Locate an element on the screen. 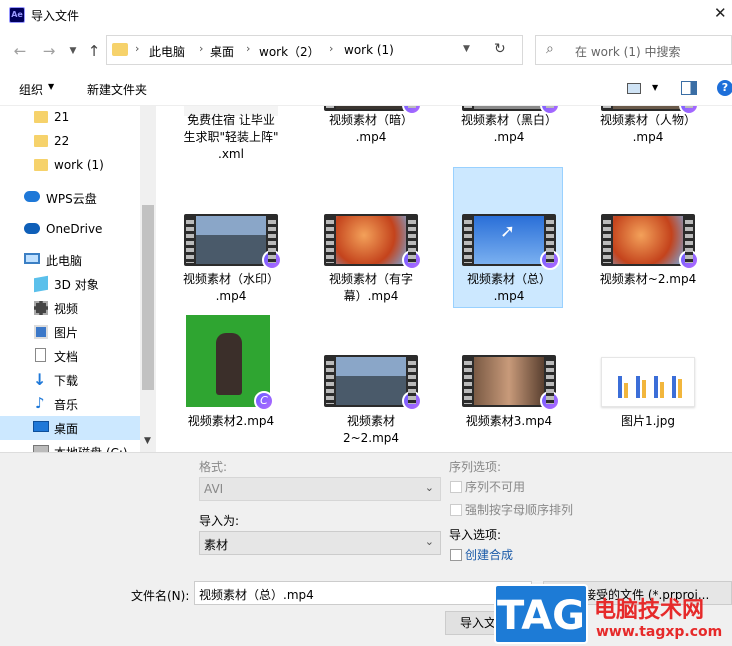 This screenshot has width=732, height=646. nav-item-wps-cloud: WPS云盘 is located at coordinates (70, 198).